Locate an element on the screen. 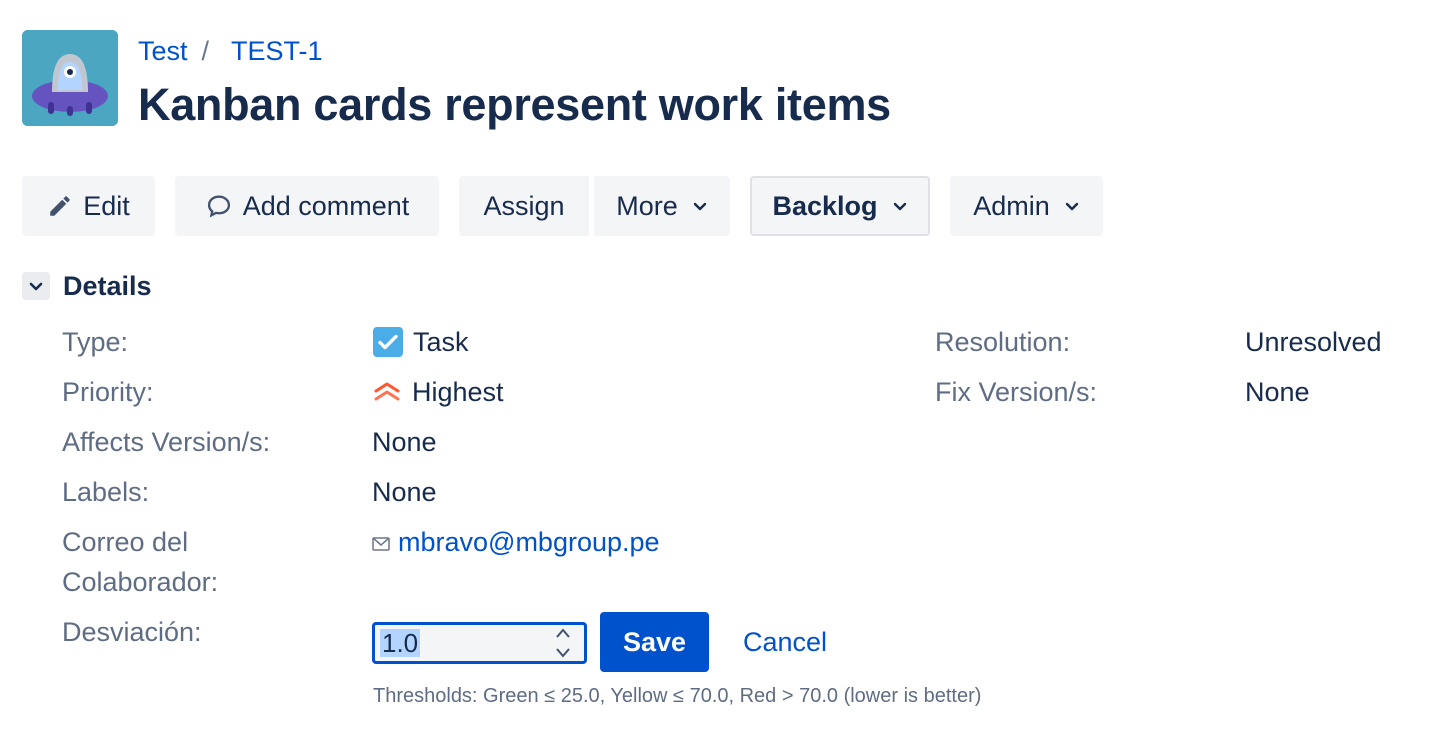 This screenshot has width=1438, height=734. fix-version-label: Fix Version/s: is located at coordinates (1016, 392).